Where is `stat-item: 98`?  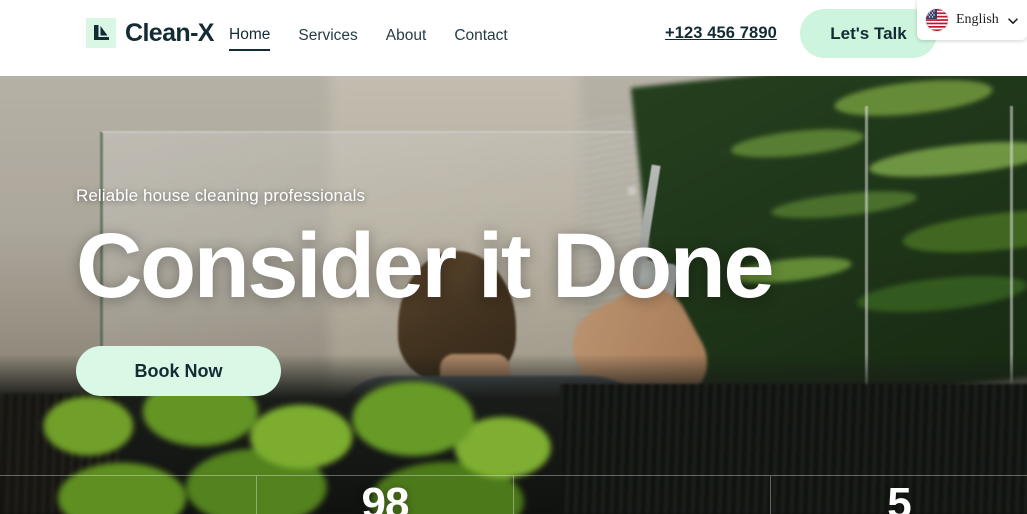
stat-item: 98 is located at coordinates (384, 495).